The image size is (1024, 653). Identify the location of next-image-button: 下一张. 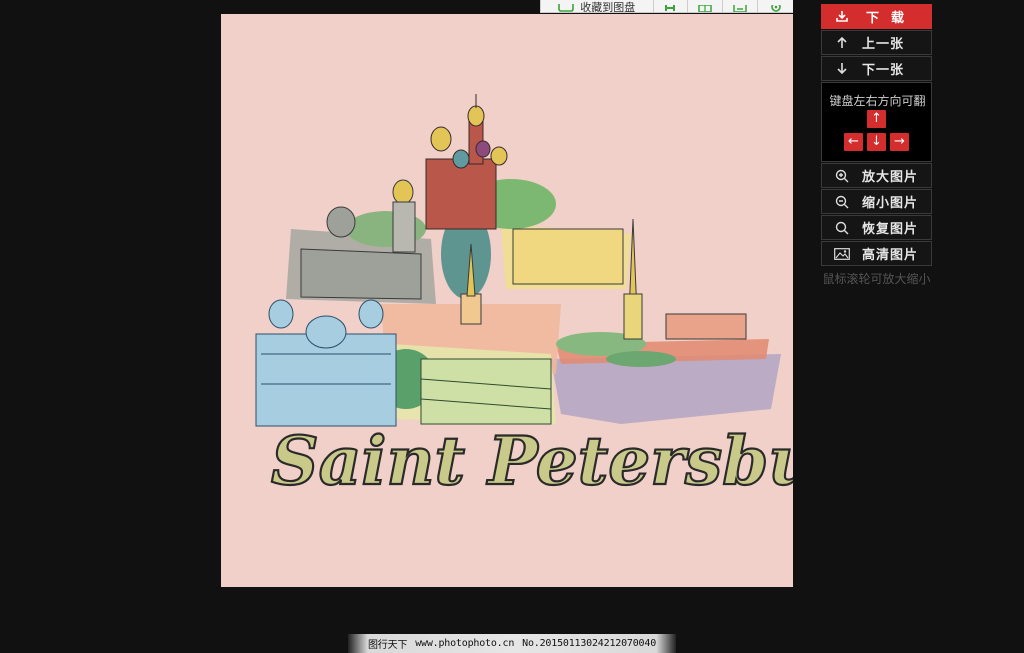
(876, 68).